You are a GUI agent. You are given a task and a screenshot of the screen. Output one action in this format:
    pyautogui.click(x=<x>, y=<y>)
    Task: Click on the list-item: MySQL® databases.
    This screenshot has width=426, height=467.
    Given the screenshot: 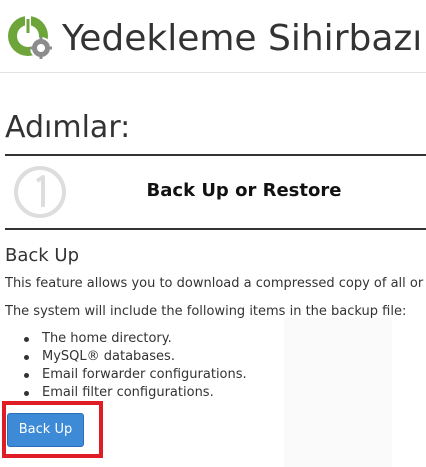 What is the action you would take?
    pyautogui.click(x=135, y=357)
    